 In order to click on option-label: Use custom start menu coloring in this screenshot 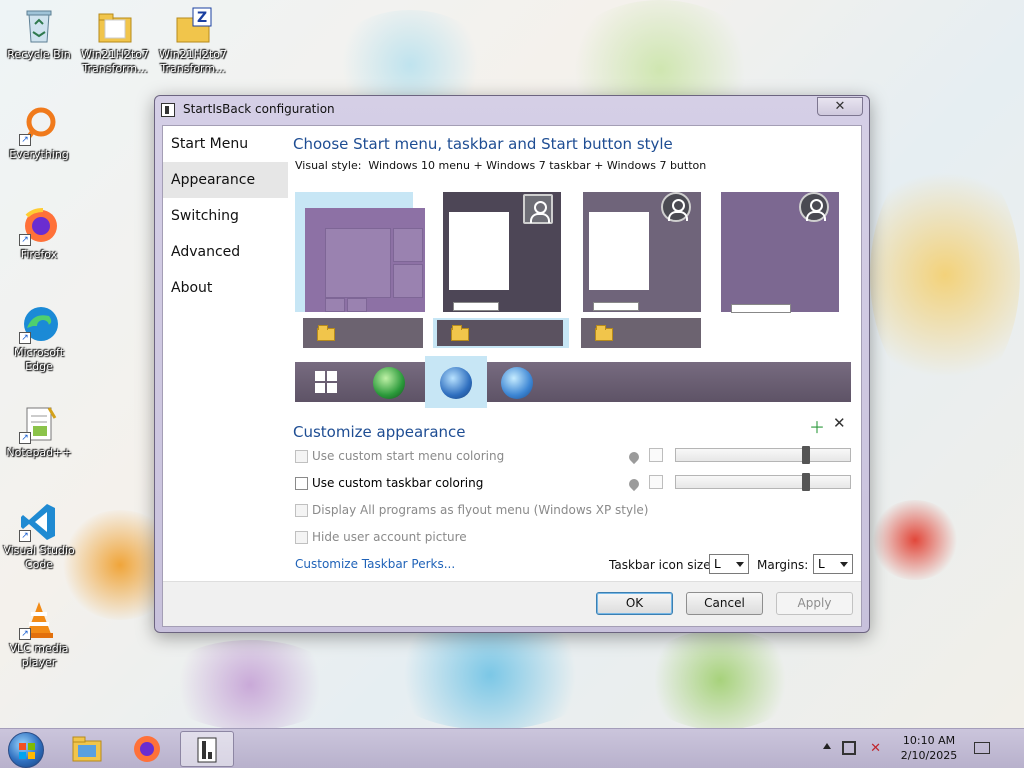, I will do `click(408, 456)`.